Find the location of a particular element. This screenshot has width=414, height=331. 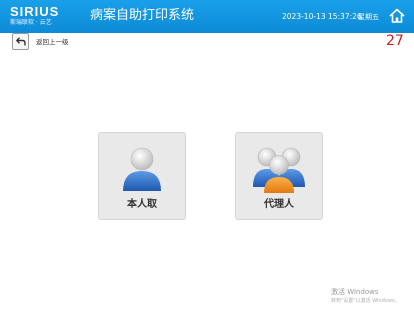

weekday: 星期五 is located at coordinates (368, 17).